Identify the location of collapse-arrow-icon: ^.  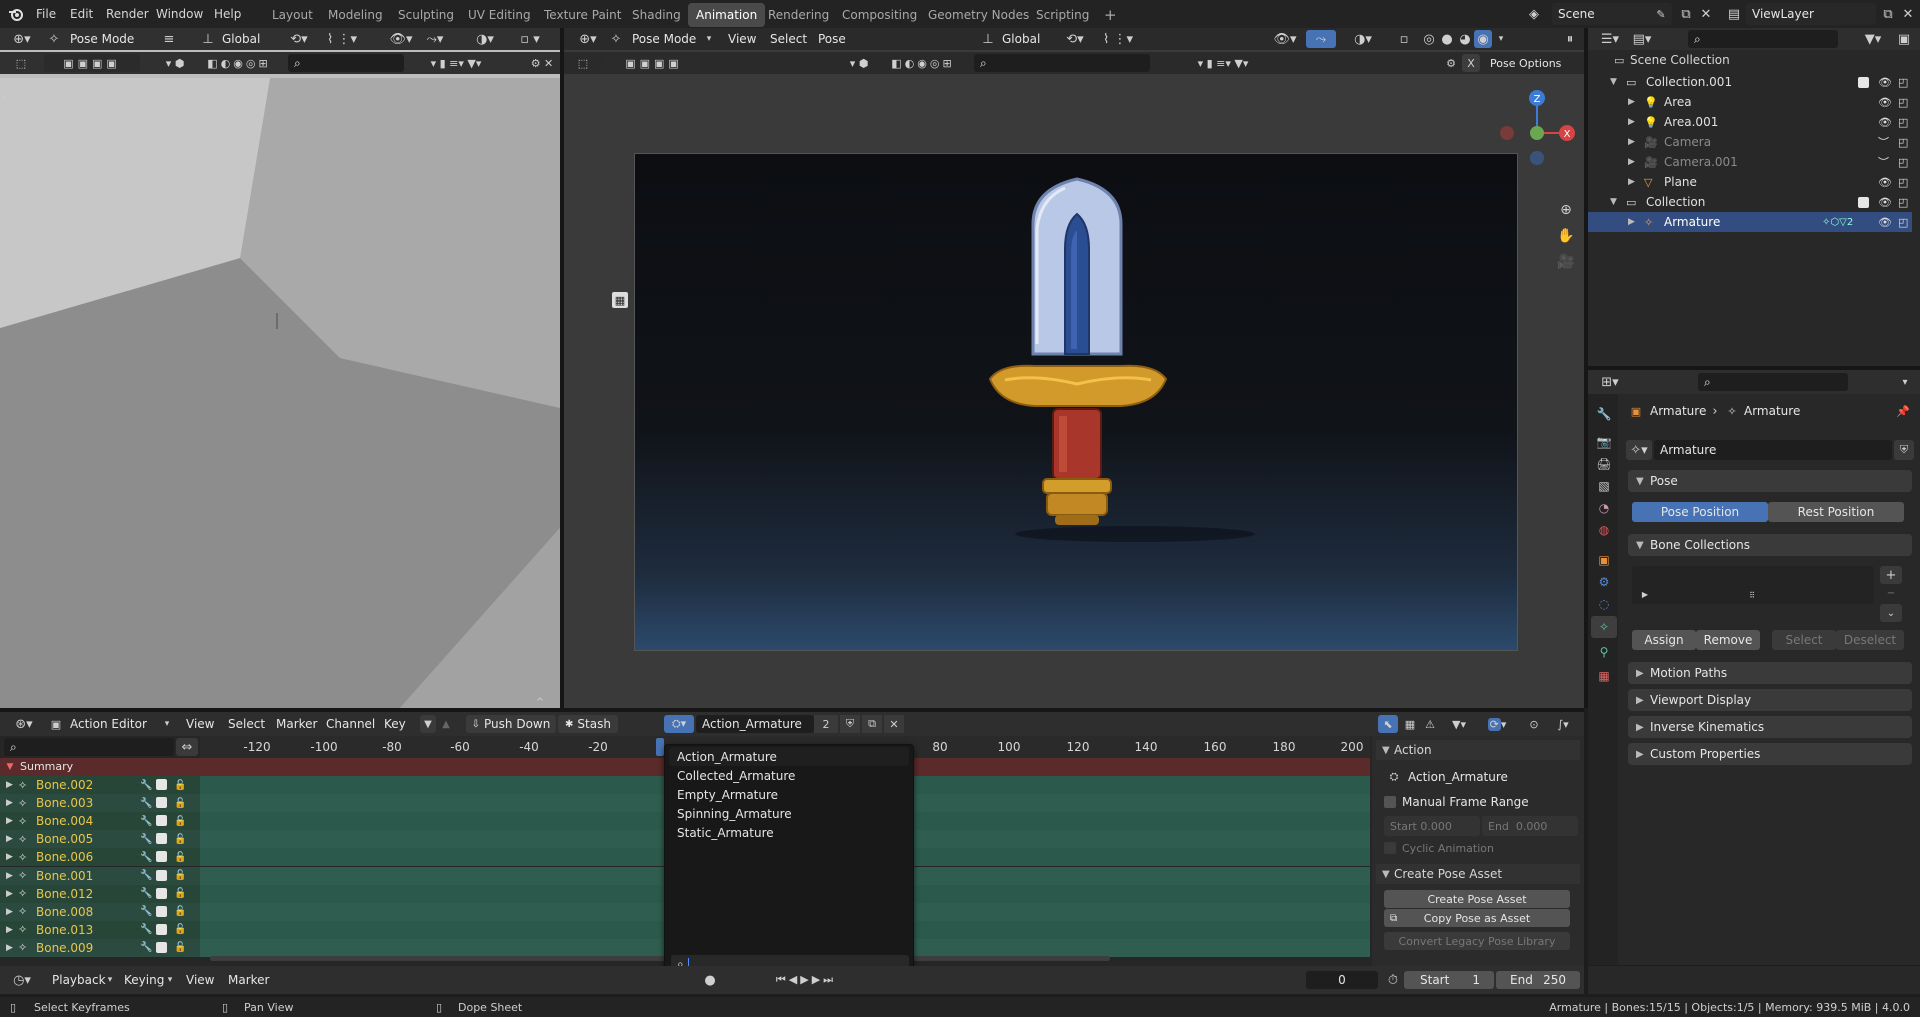
(540, 702).